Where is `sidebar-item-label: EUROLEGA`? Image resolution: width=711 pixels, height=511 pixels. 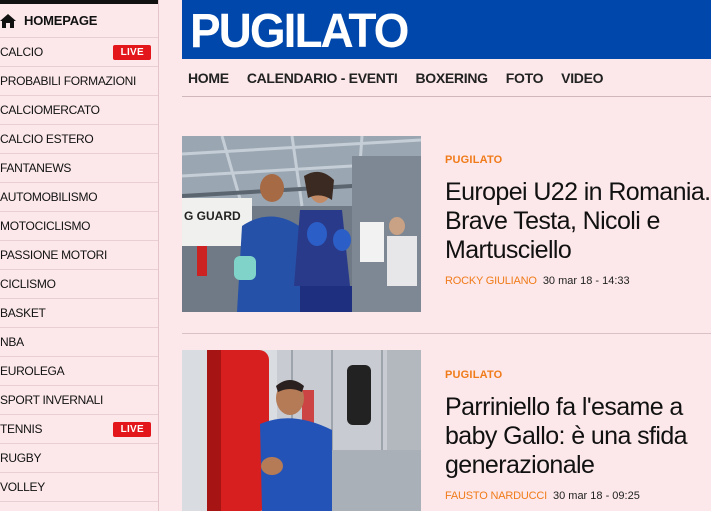 sidebar-item-label: EUROLEGA is located at coordinates (32, 371).